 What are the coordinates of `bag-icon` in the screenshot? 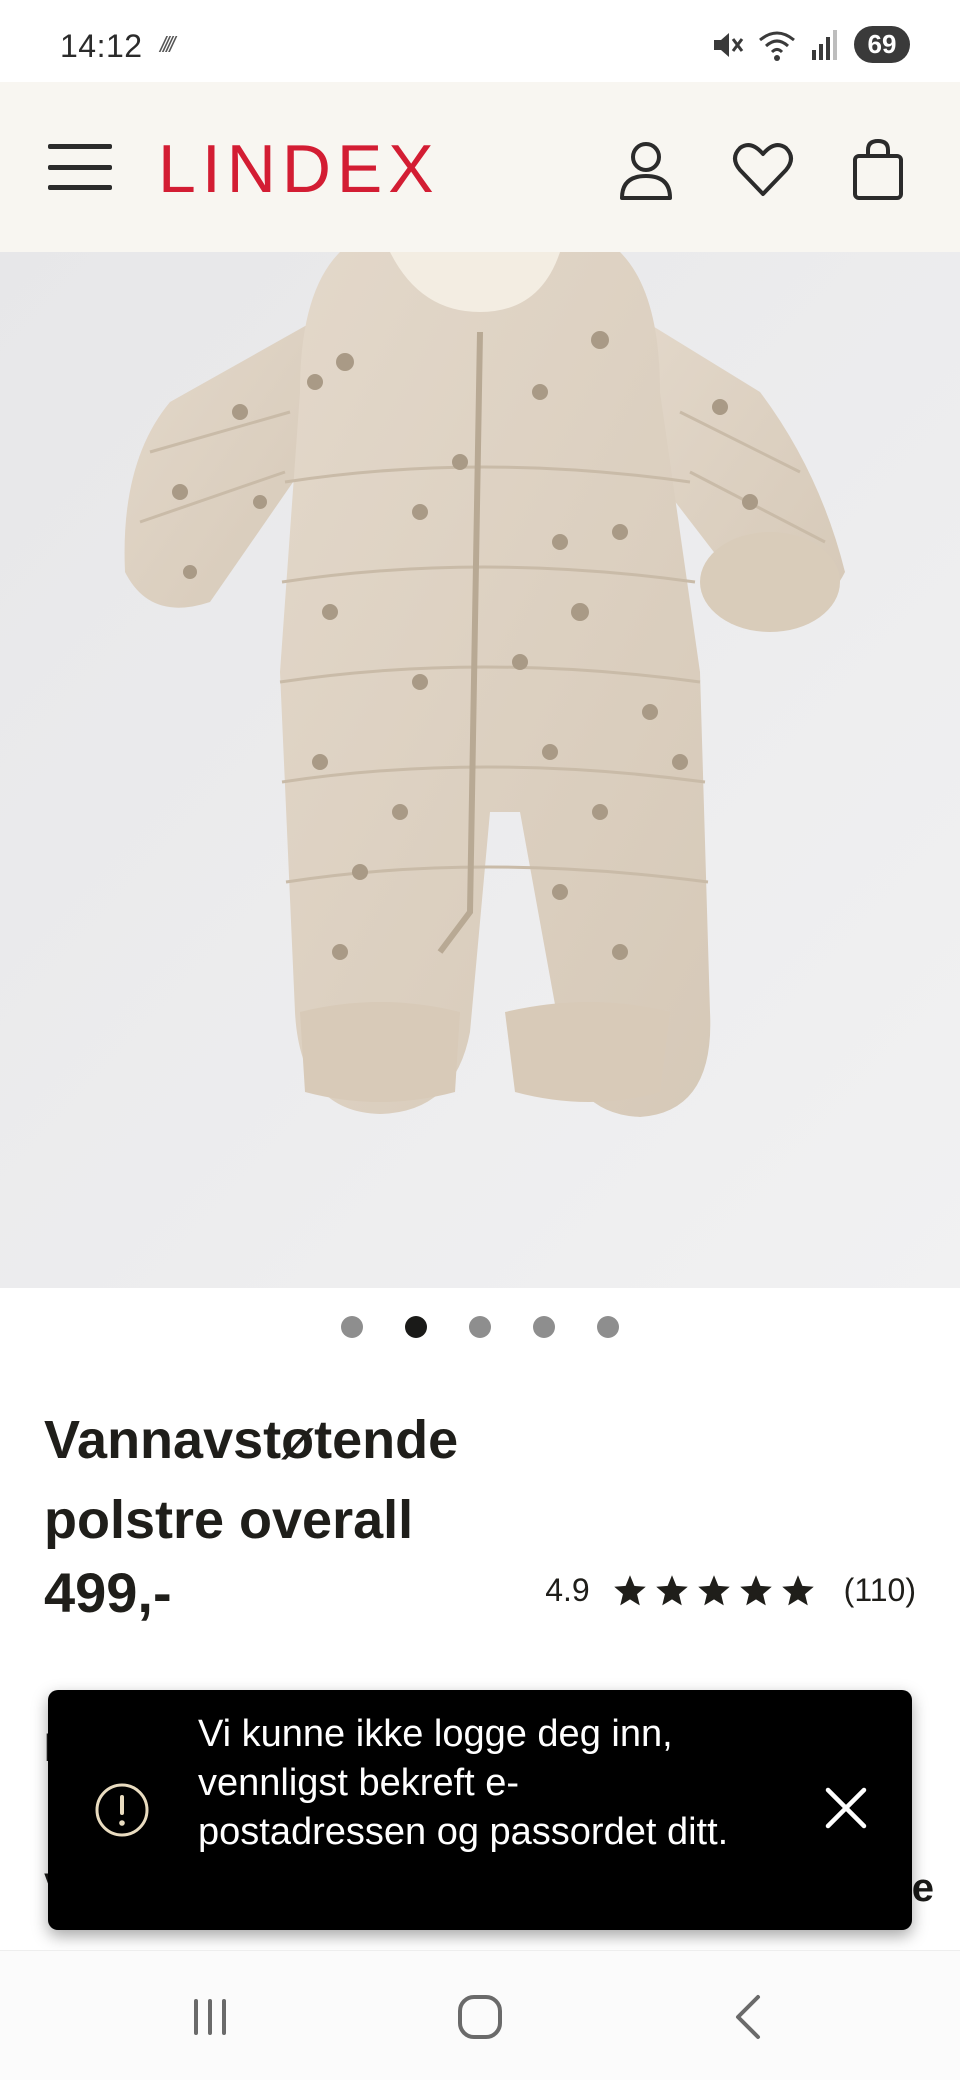 It's located at (878, 170).